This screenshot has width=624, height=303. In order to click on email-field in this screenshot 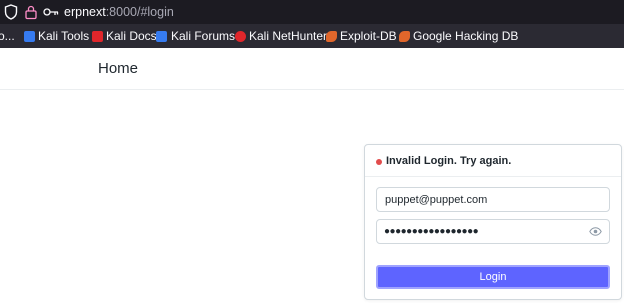, I will do `click(493, 199)`.